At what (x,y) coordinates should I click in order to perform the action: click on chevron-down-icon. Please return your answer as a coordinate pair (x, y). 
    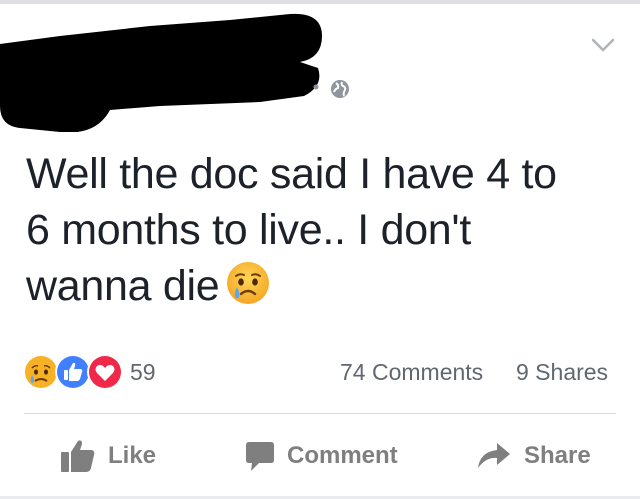
    Looking at the image, I should click on (603, 45).